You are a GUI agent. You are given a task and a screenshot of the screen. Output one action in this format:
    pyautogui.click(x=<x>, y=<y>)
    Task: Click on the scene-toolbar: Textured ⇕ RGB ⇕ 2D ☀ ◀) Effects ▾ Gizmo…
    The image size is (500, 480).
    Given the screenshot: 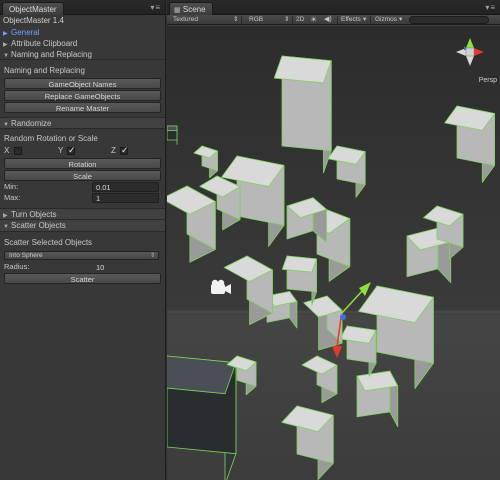 What is the action you would take?
    pyautogui.click(x=333, y=20)
    